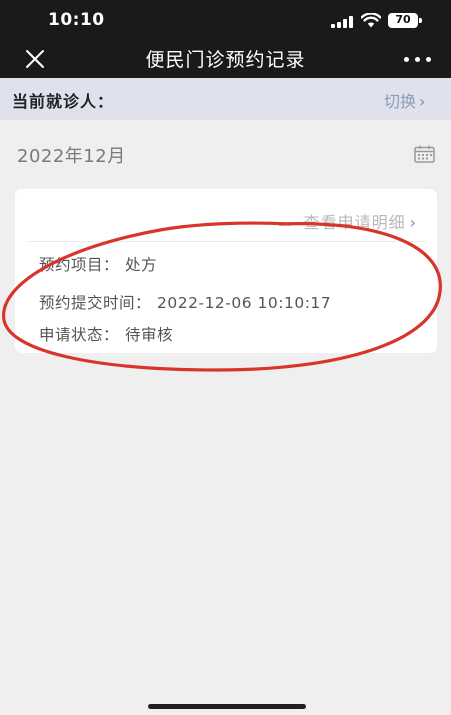  What do you see at coordinates (225, 99) in the screenshot?
I see `patient-bar: 当前就诊人： 切换 ›` at bounding box center [225, 99].